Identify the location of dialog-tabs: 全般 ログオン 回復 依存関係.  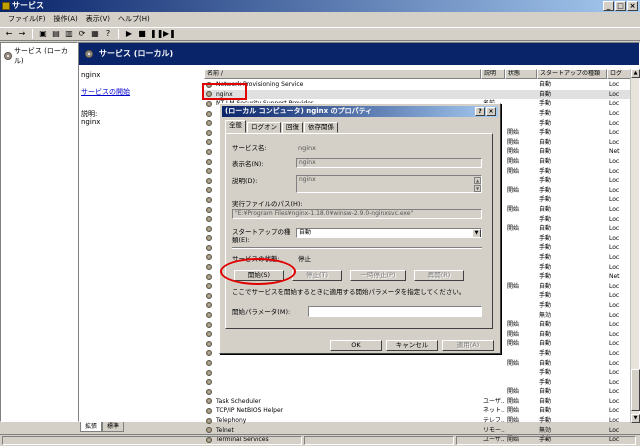
(282, 126).